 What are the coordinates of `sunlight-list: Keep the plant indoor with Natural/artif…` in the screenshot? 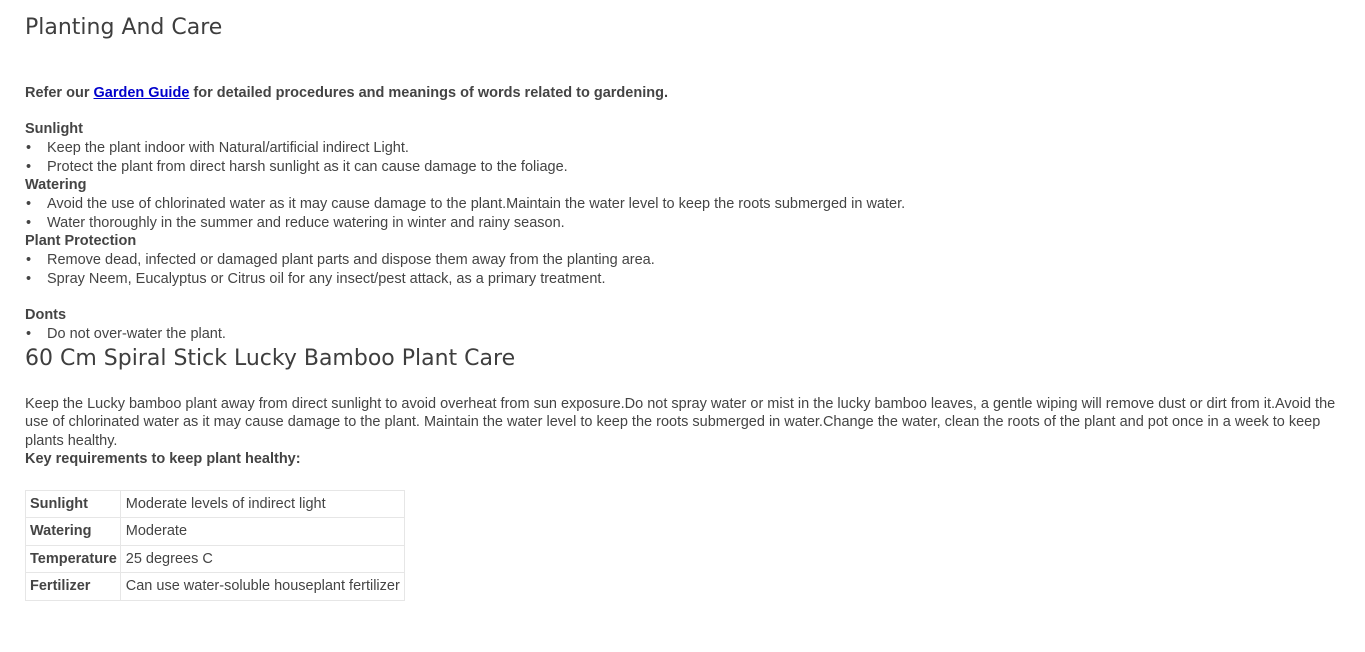 It's located at (682, 157).